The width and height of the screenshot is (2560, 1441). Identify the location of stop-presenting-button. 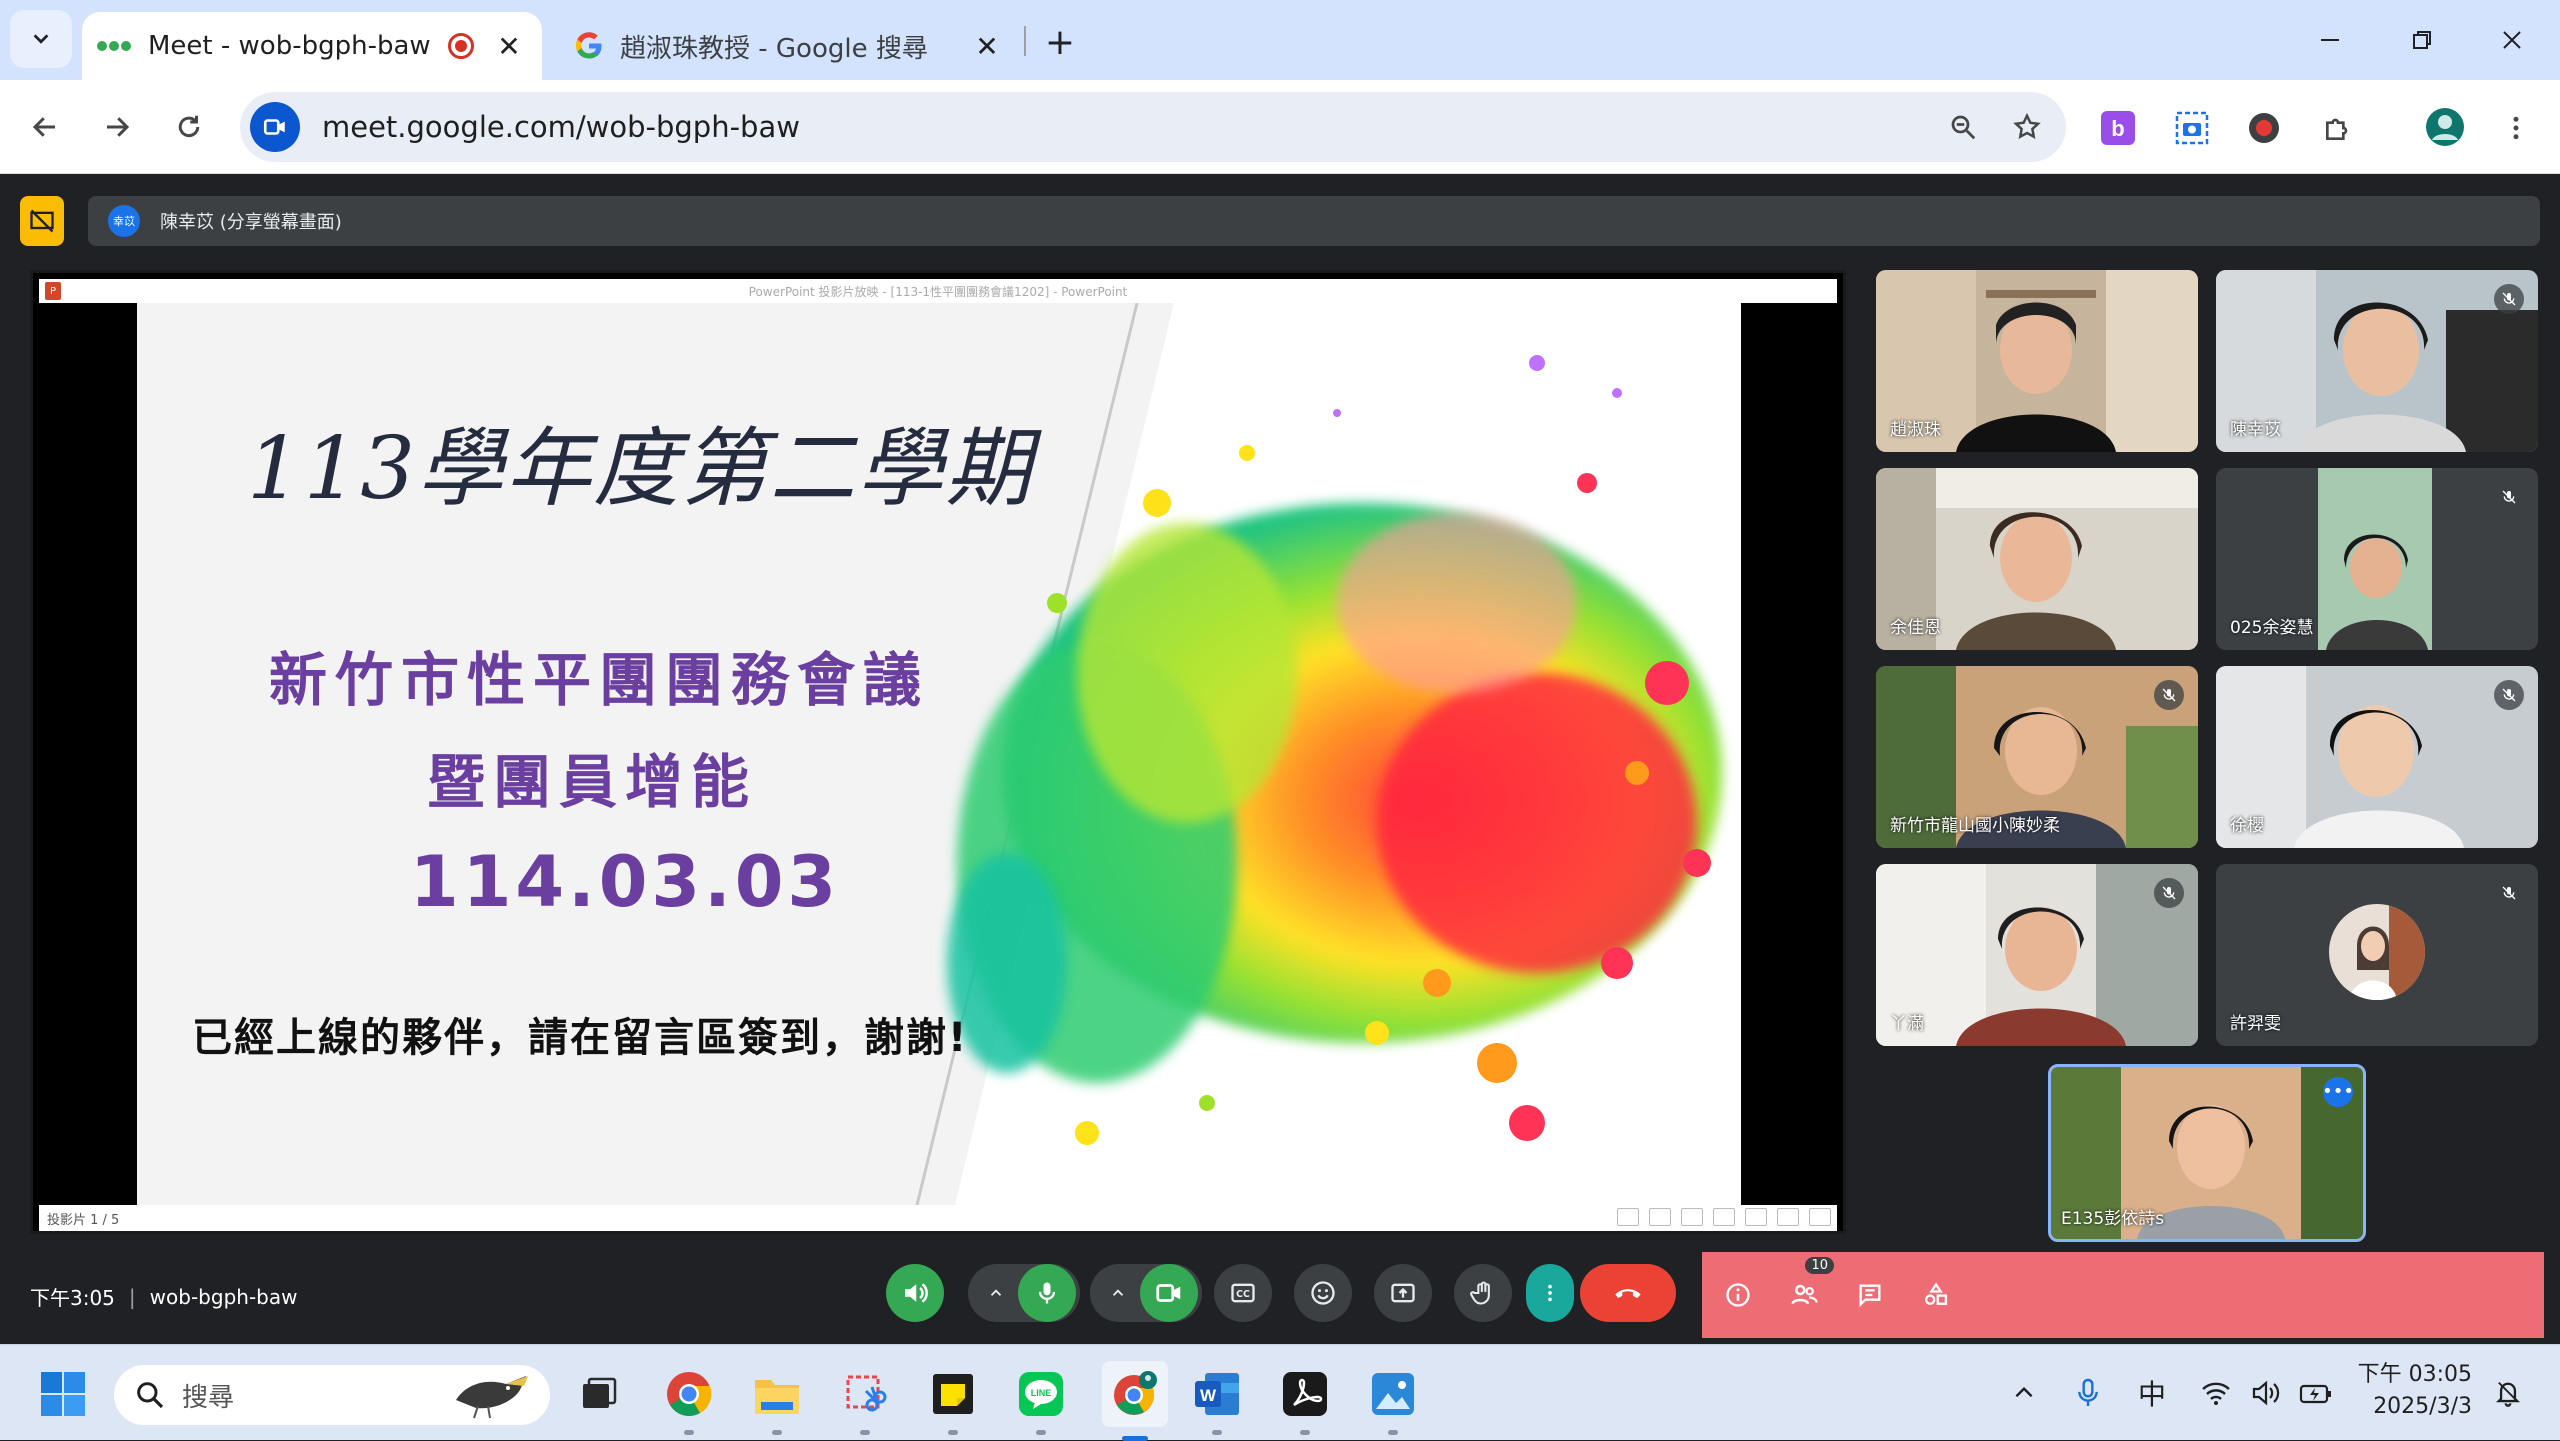
(42, 221).